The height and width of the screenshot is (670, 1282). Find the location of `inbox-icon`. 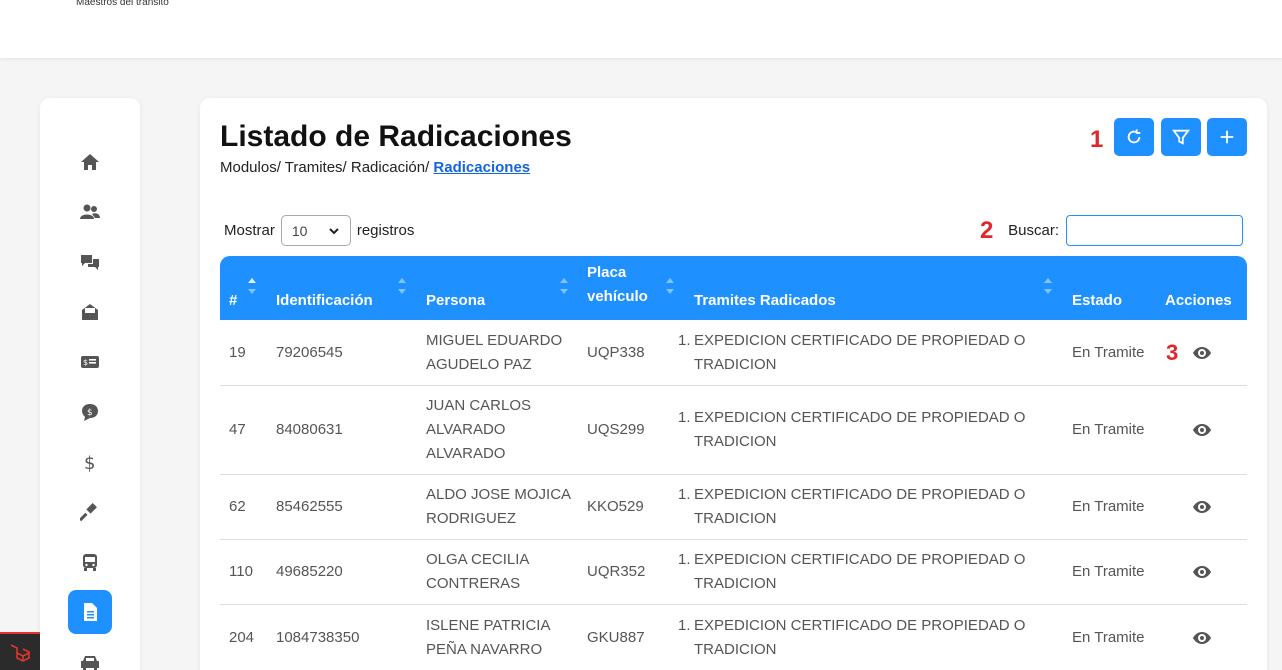

inbox-icon is located at coordinates (90, 312).